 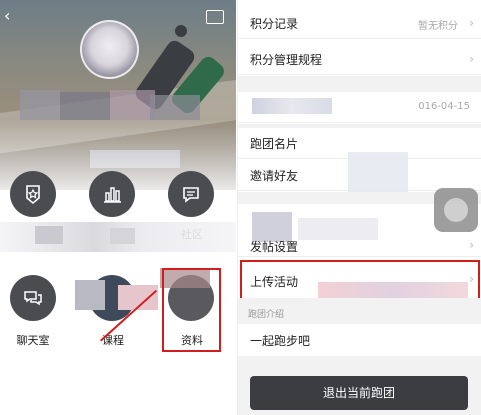 I want to click on invite-friends-row: 邀请好友, so click(x=359, y=172).